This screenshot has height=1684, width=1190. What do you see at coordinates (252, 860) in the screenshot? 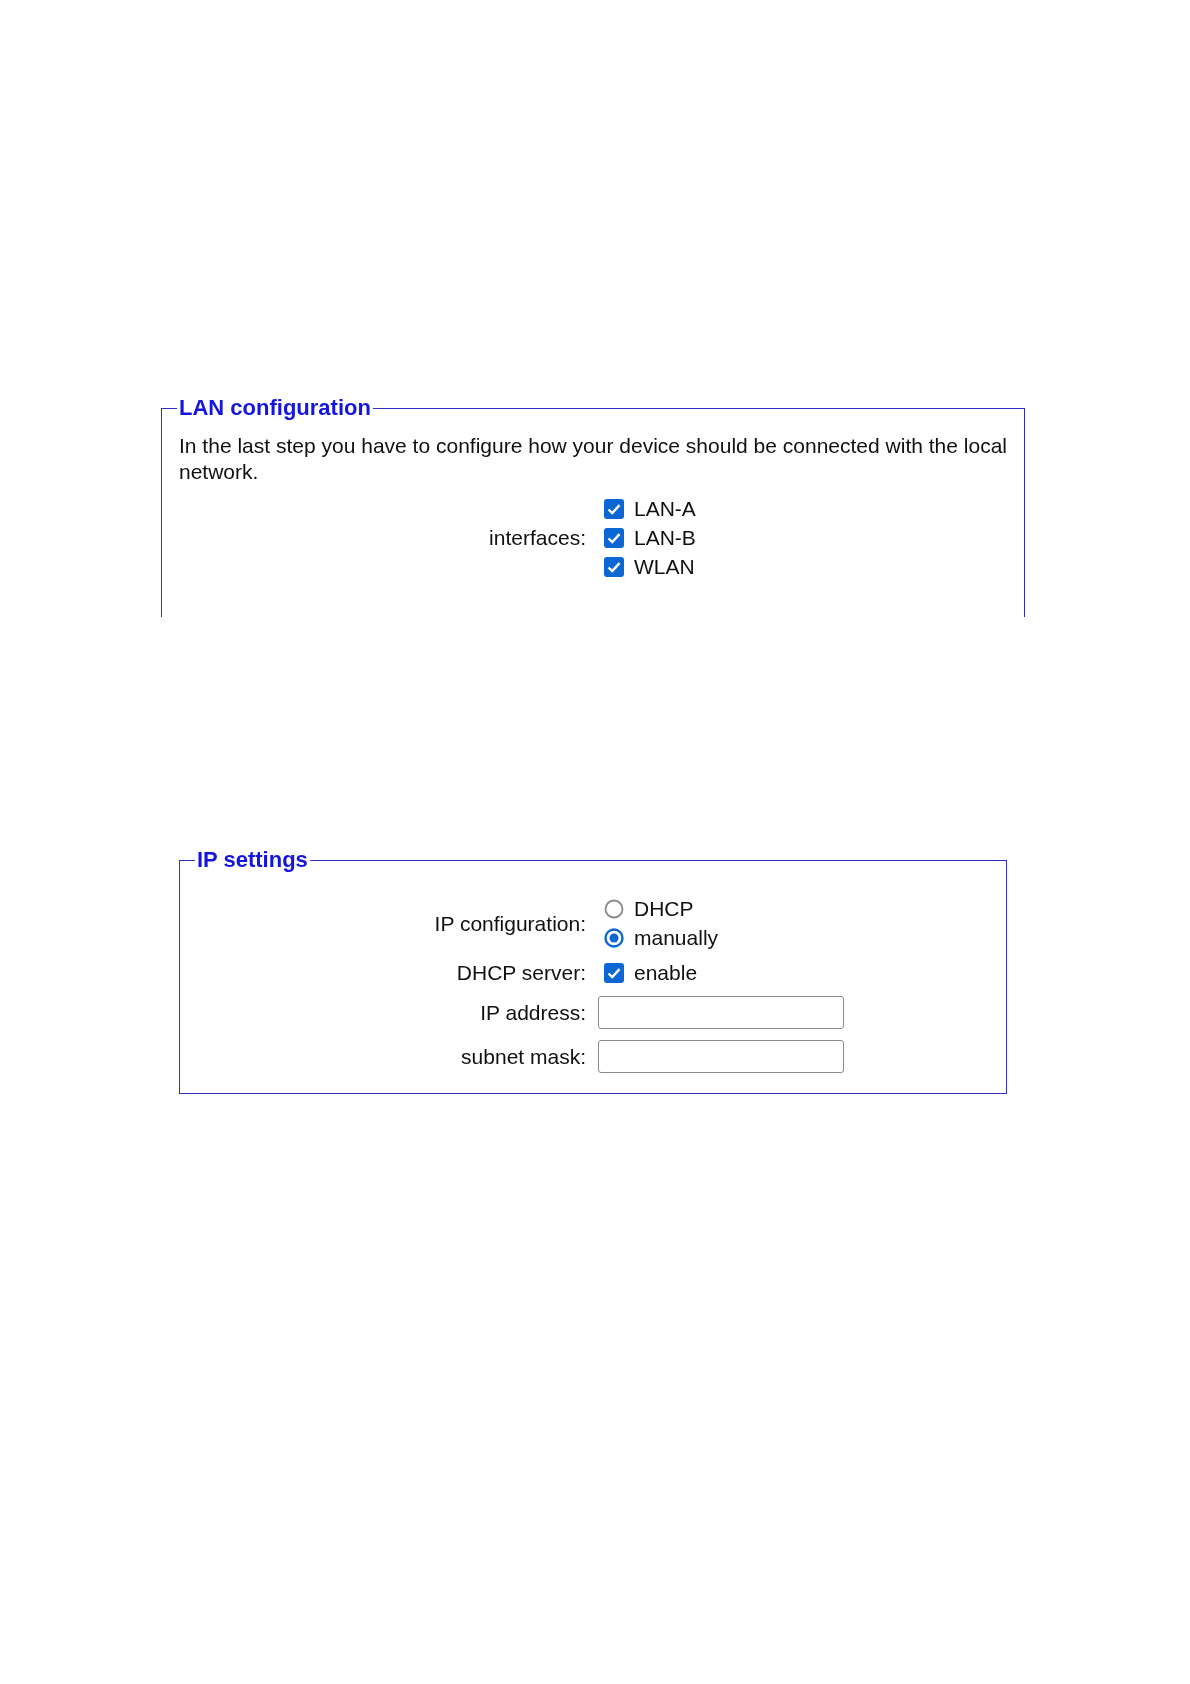
I see `section-legend: IP settings` at bounding box center [252, 860].